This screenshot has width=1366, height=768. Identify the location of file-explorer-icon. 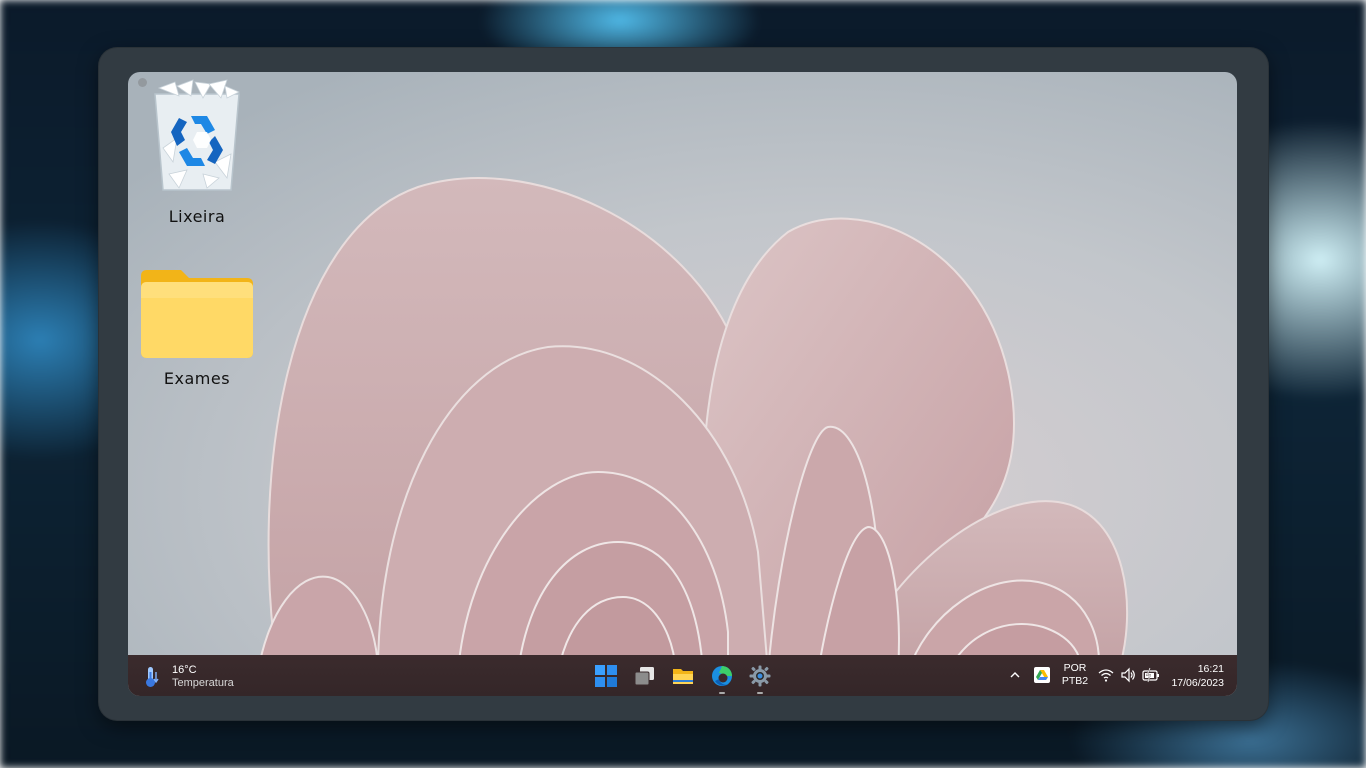
(683, 676).